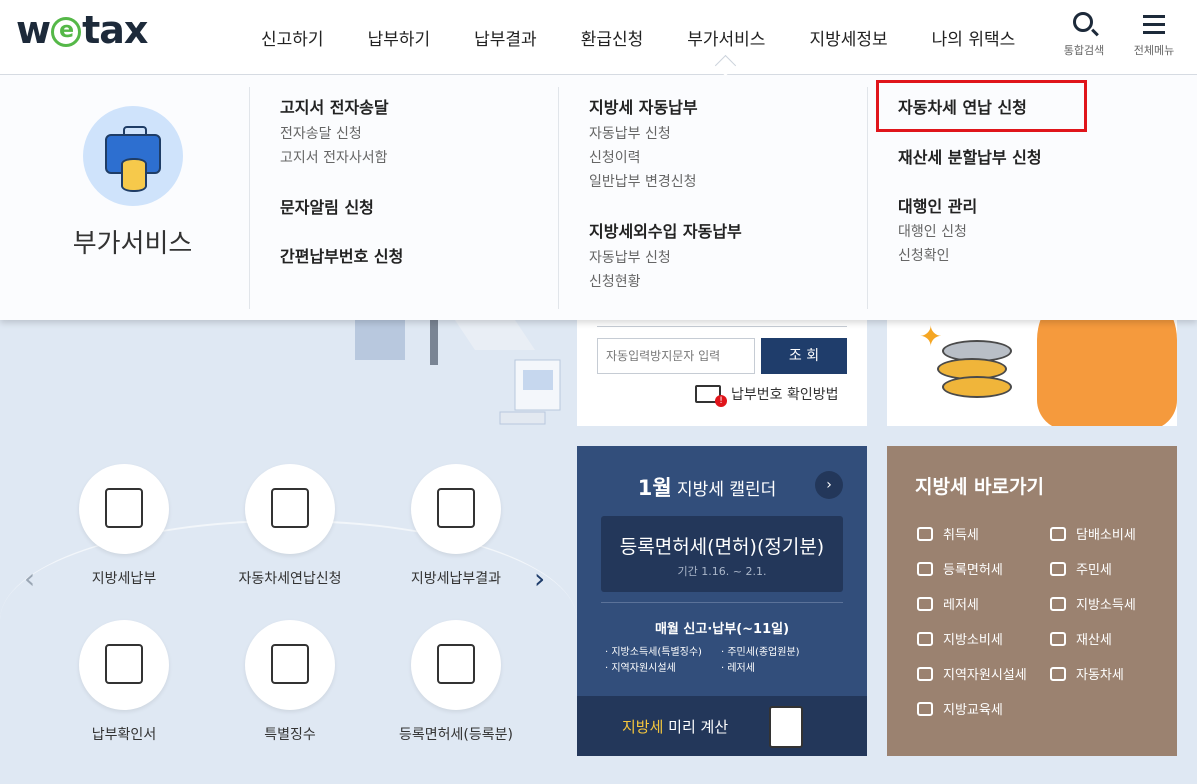  What do you see at coordinates (456, 735) in the screenshot?
I see `service-label: 등록면허세(등록분)` at bounding box center [456, 735].